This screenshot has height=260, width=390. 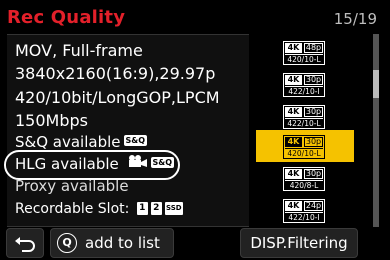 I want to click on format-codec: 420/8-L, so click(x=304, y=185).